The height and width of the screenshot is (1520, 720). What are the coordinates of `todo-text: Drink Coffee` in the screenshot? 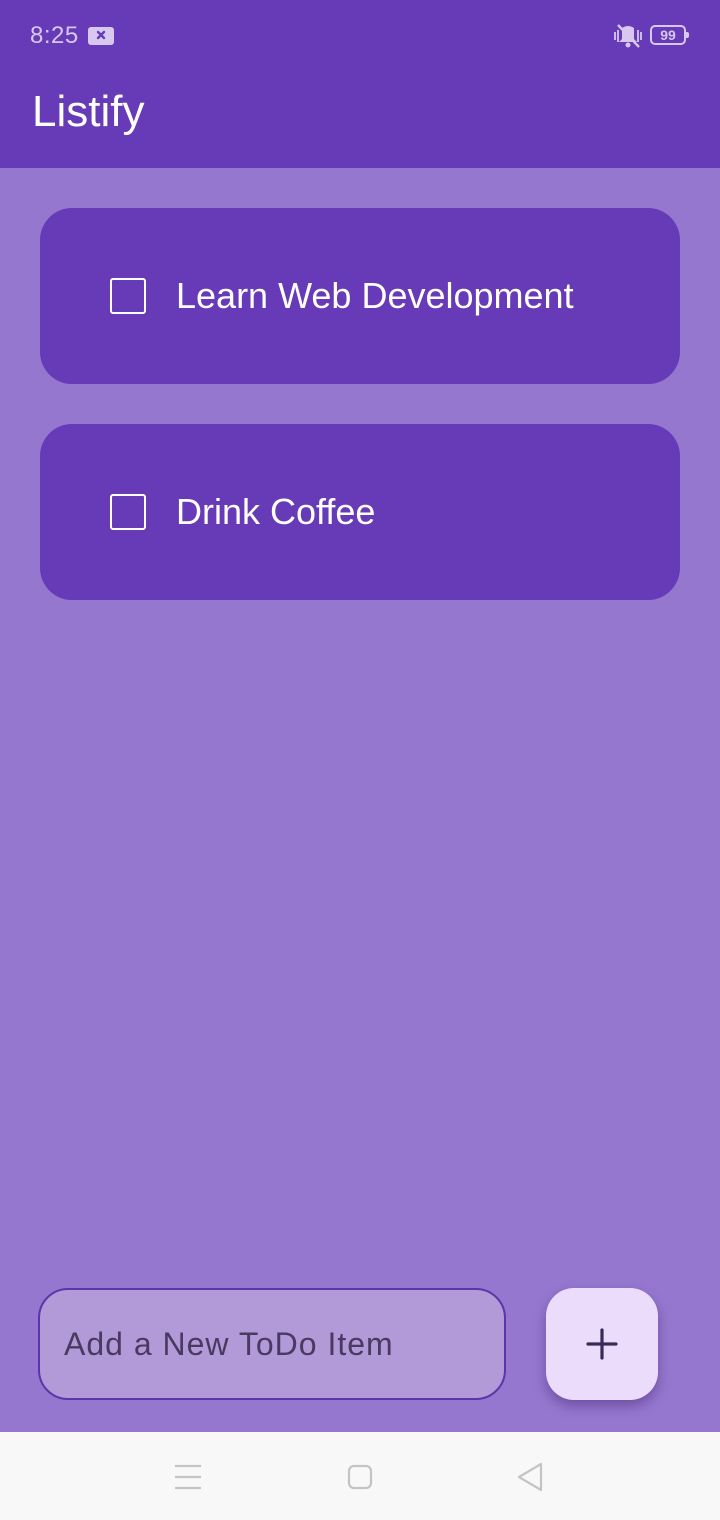 It's located at (276, 511).